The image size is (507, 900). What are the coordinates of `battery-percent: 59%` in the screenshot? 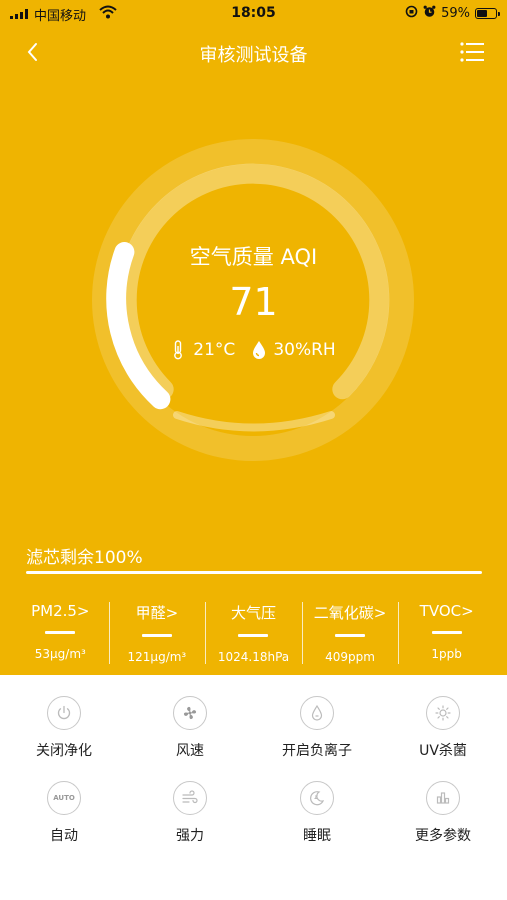 It's located at (455, 13).